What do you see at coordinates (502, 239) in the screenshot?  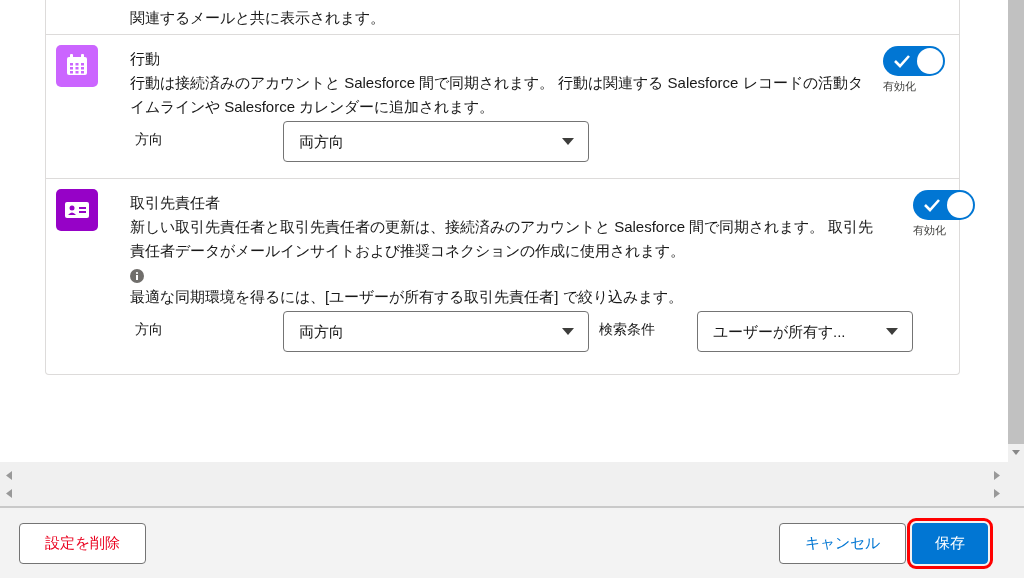 I see `section-description: 新しい取引先責任者と取引先責任者の更新は、接続済みのアカウントと Salesforce 間で同期されます。 取引先責任者データがメールインサイトおよび推奨コネクションの作成に使用されます。` at bounding box center [502, 239].